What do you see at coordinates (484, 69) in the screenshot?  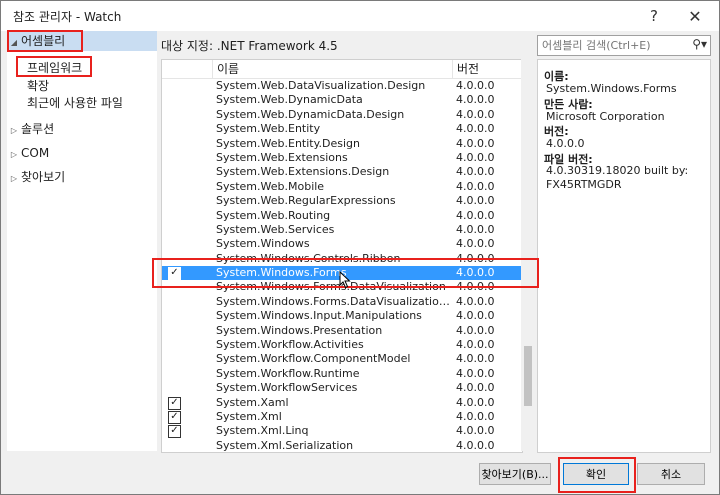 I see `column-header-version: 버전` at bounding box center [484, 69].